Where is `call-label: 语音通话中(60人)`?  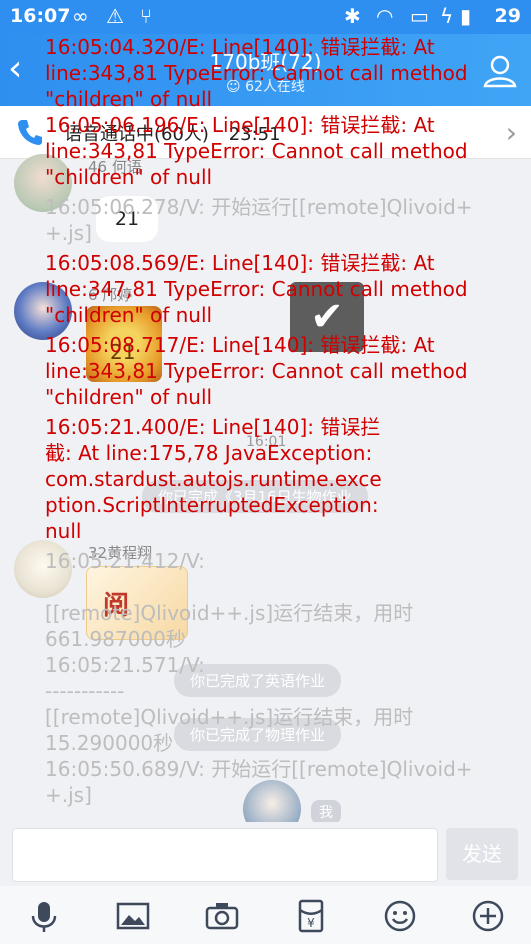
call-label: 语音通话中(60人) is located at coordinates (136, 134).